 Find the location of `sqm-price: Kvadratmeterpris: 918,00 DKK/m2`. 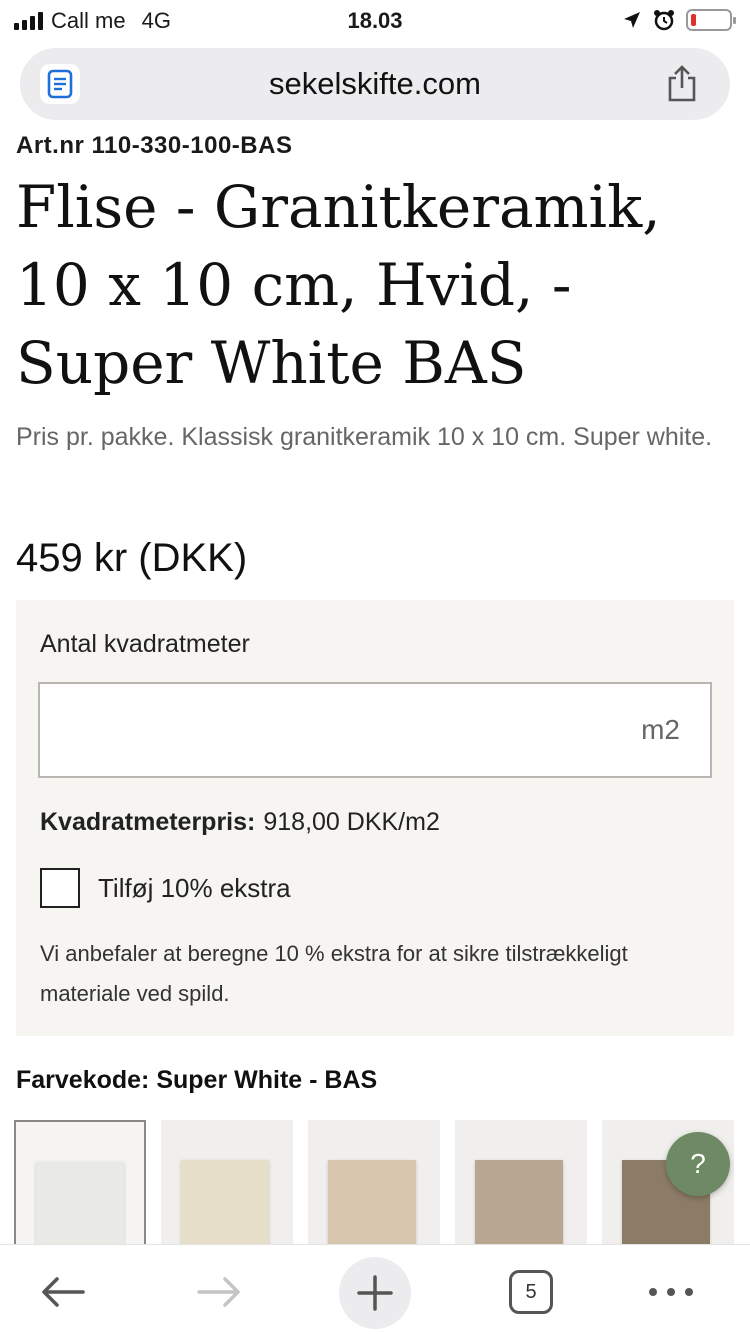

sqm-price: Kvadratmeterpris: 918,00 DKK/m2 is located at coordinates (240, 822).